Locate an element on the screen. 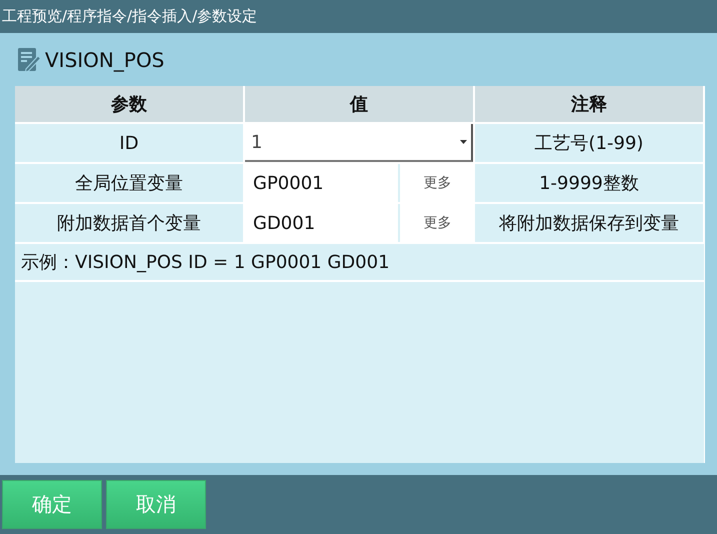 The image size is (717, 534). column-header: 参数 is located at coordinates (130, 104).